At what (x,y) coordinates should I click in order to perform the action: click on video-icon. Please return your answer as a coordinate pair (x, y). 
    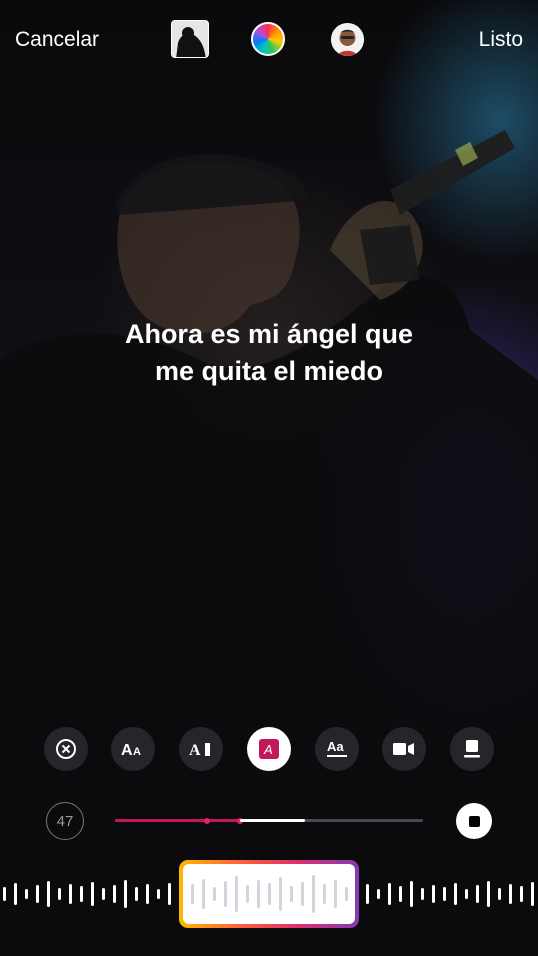
    Looking at the image, I should click on (403, 749).